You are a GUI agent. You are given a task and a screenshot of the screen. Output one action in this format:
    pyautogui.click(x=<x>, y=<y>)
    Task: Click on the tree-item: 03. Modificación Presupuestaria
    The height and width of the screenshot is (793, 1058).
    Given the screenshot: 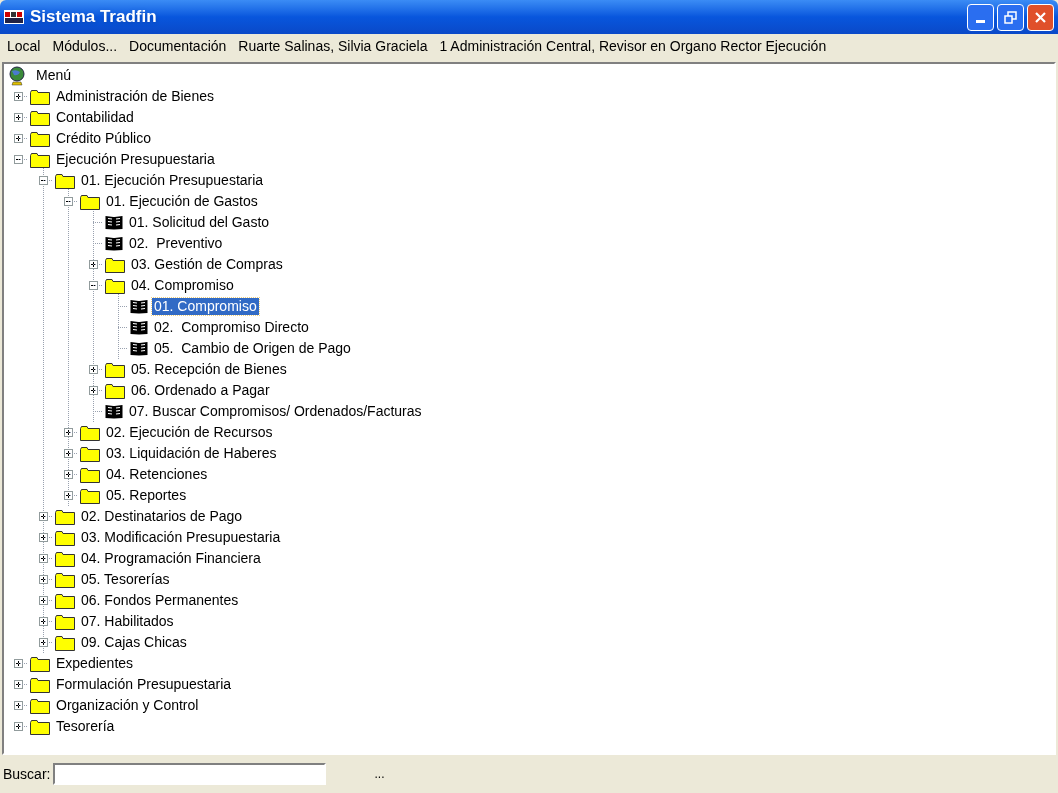 What is the action you would take?
    pyautogui.click(x=181, y=537)
    